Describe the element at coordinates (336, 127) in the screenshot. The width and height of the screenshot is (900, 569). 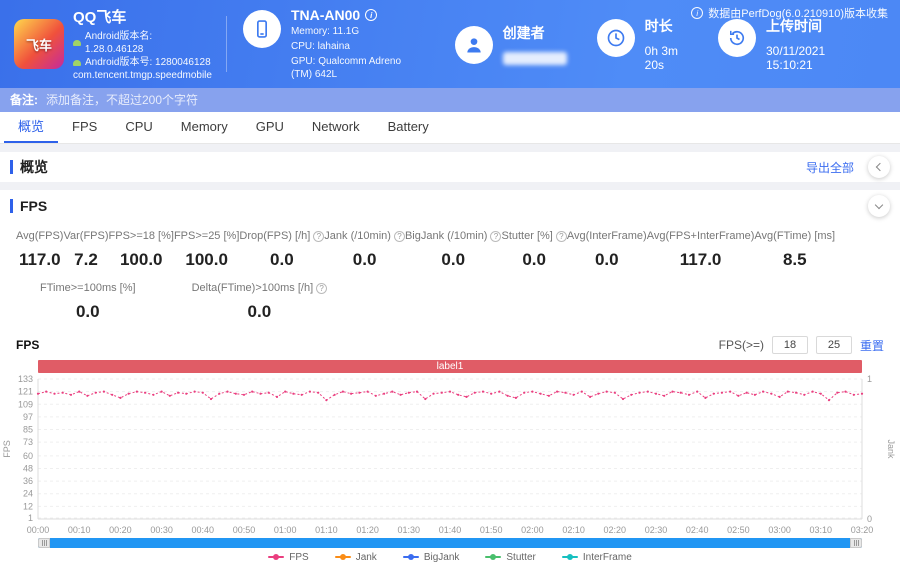
I see `tab-Network: Network` at that location.